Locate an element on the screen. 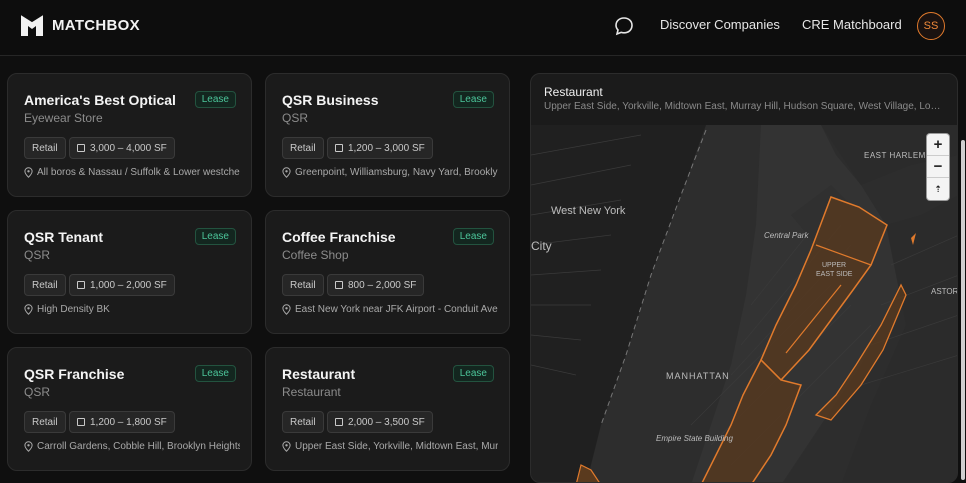 The width and height of the screenshot is (966, 483). map-label-west-new-york: West New York is located at coordinates (588, 211).